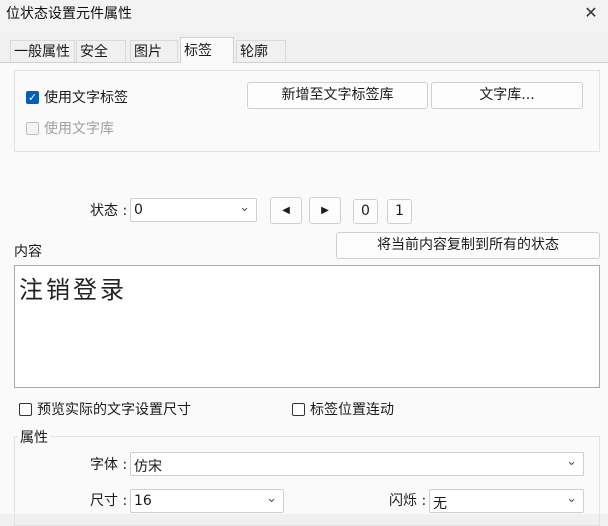 The height and width of the screenshot is (526, 608). I want to click on label-position-linked-label: 标签位置连动, so click(352, 410).